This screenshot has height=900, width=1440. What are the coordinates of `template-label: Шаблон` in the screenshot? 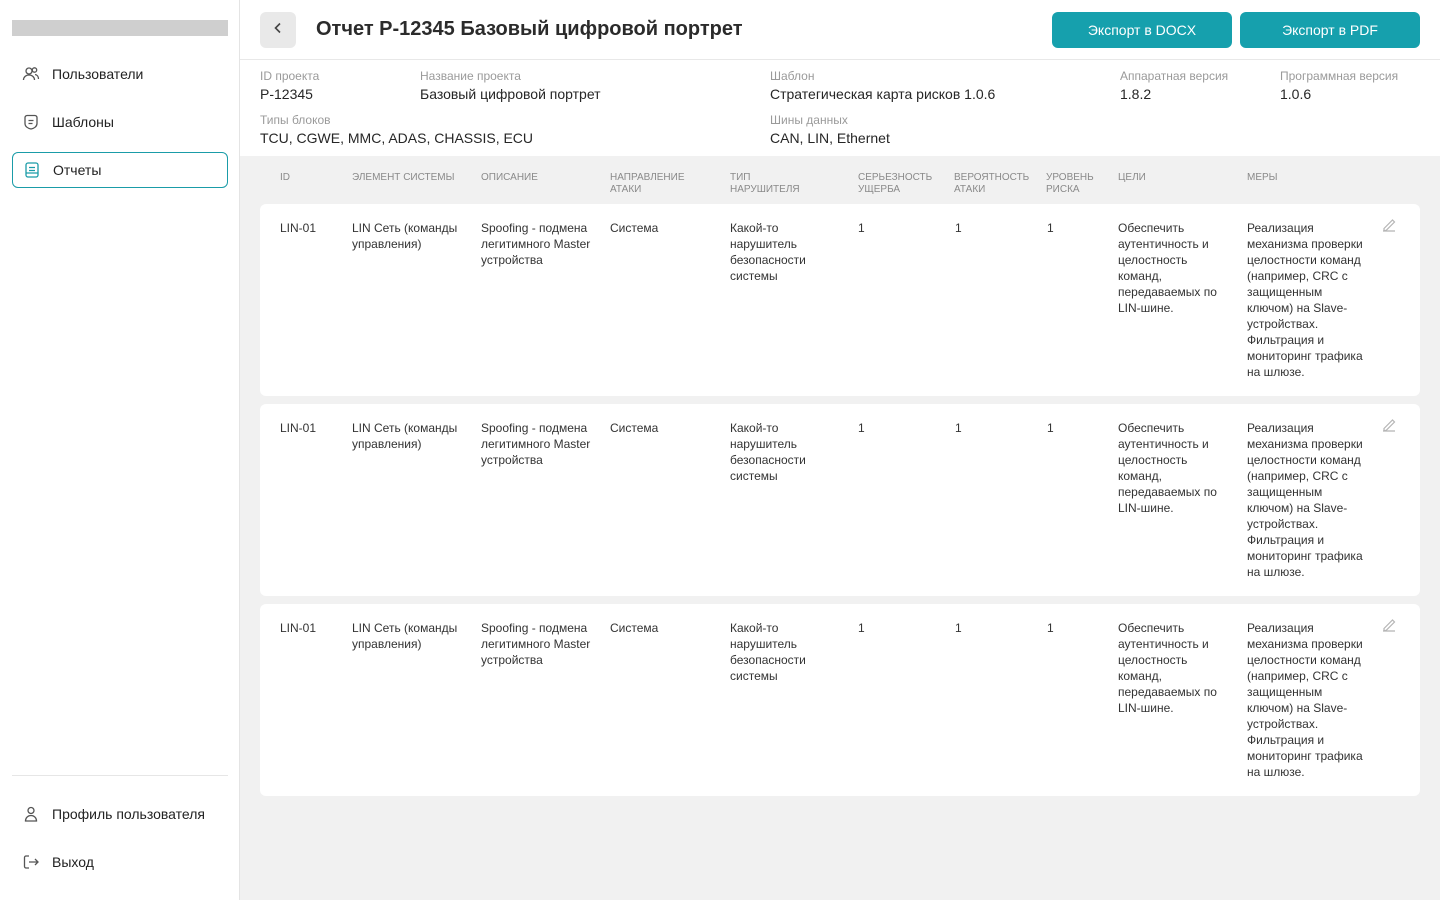 It's located at (792, 76).